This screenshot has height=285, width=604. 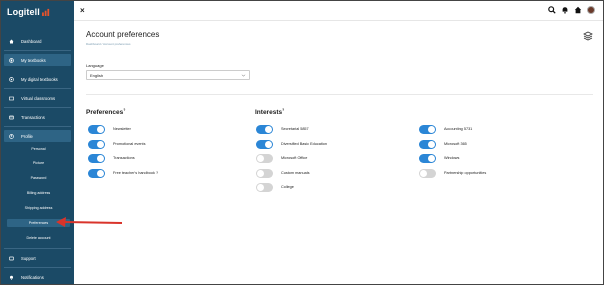 I want to click on interest-label: Windows, so click(x=452, y=158).